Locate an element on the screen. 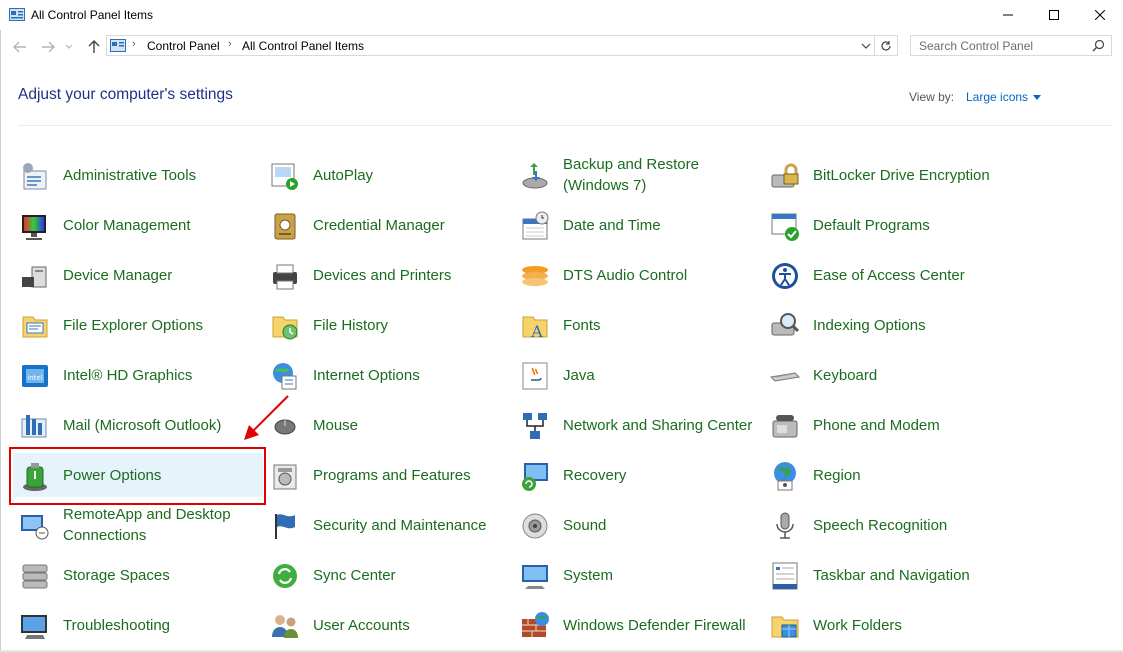 This screenshot has height=652, width=1123. item-user-accounts: User Accounts is located at coordinates (393, 625).